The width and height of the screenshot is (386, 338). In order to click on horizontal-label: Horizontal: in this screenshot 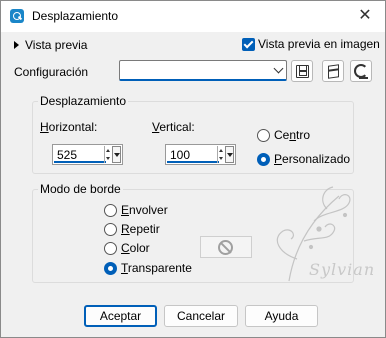, I will do `click(69, 127)`.